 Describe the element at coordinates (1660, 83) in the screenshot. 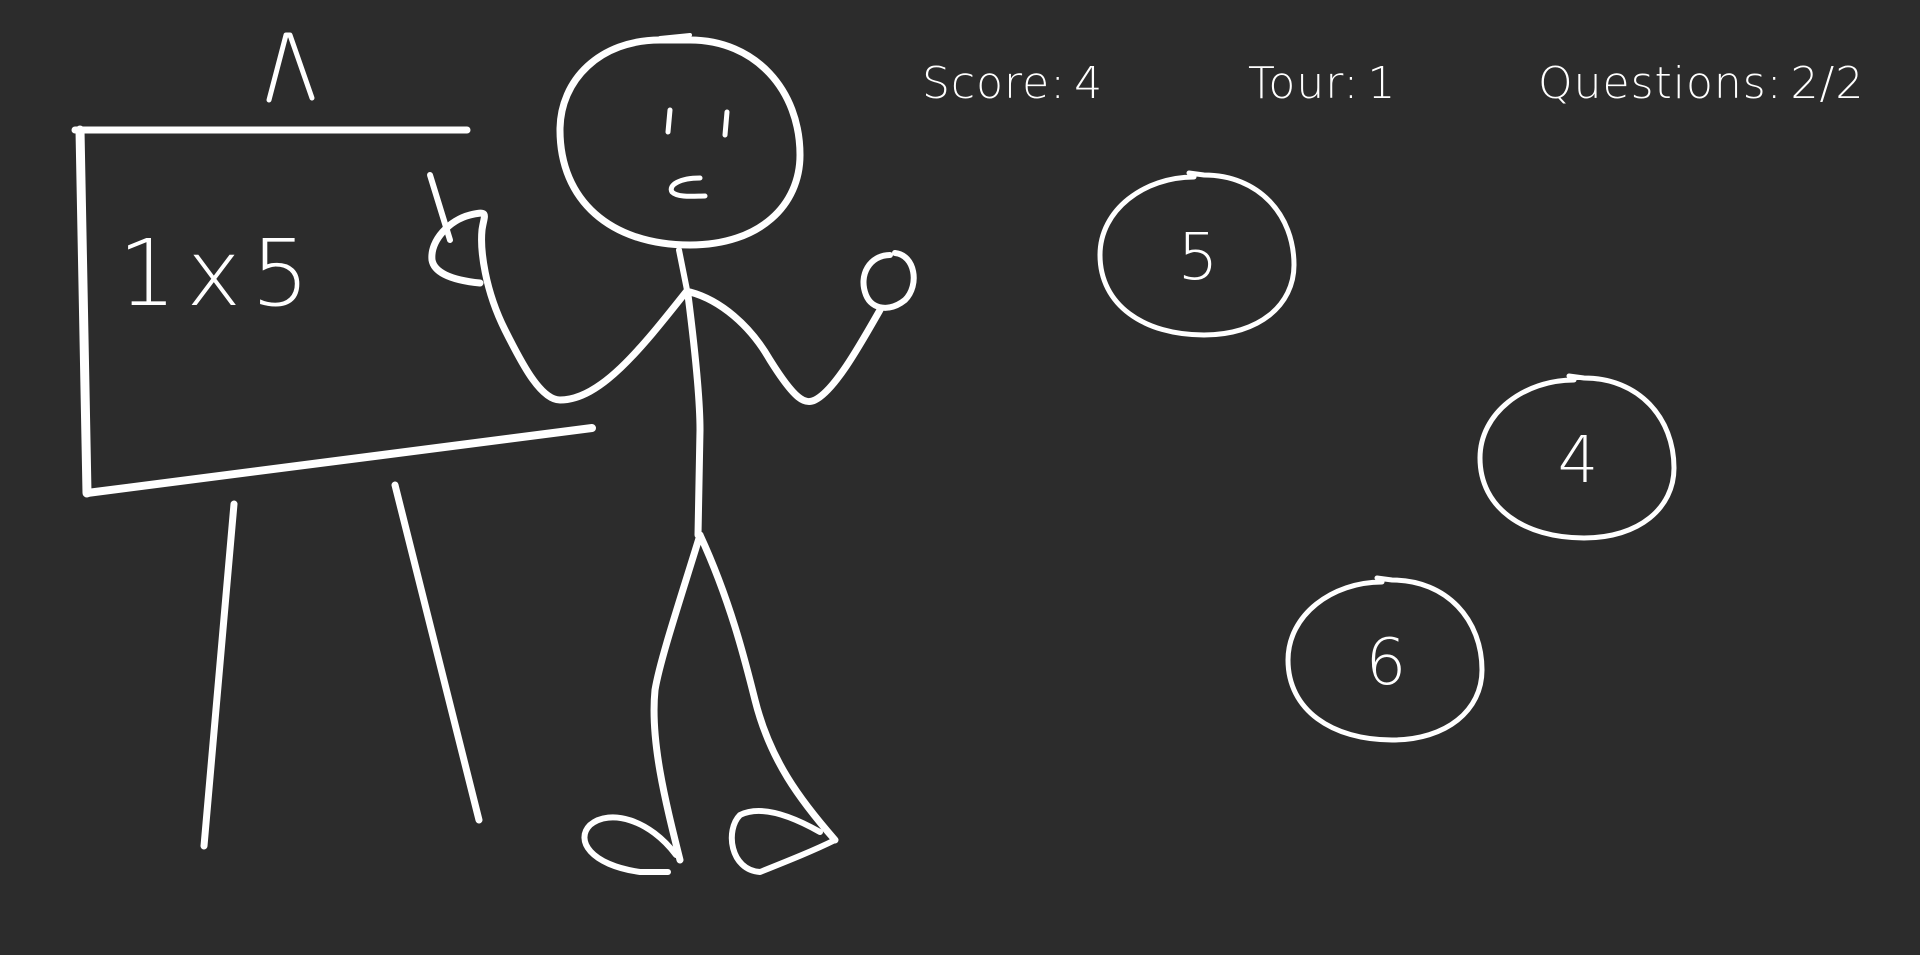

I see `questions-label: Questions:` at that location.